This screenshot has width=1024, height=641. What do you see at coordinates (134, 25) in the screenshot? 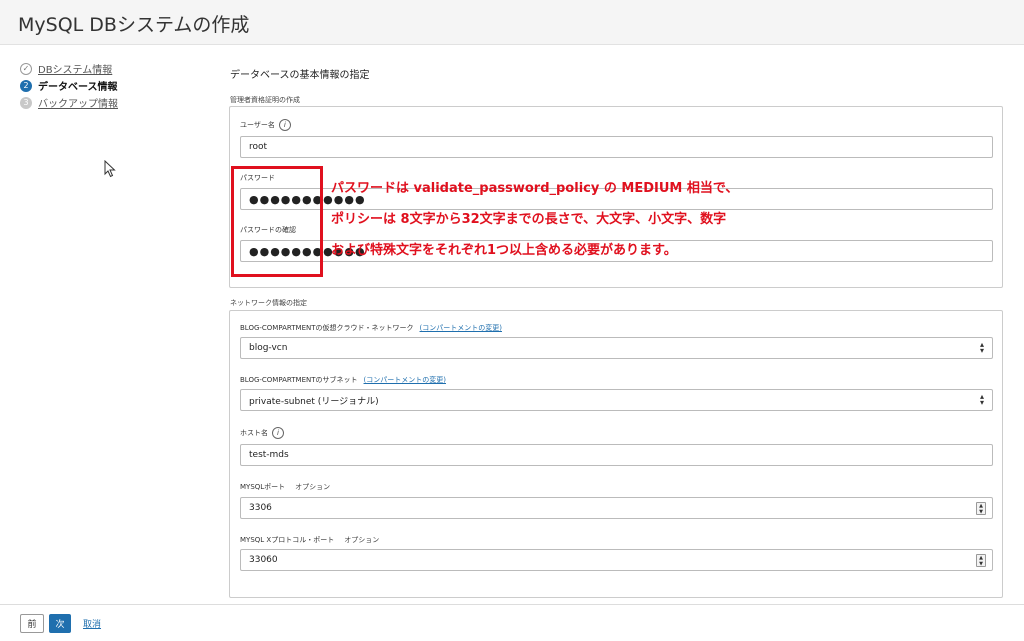
I see `page-title: MySQL DBシステムの作成` at bounding box center [134, 25].